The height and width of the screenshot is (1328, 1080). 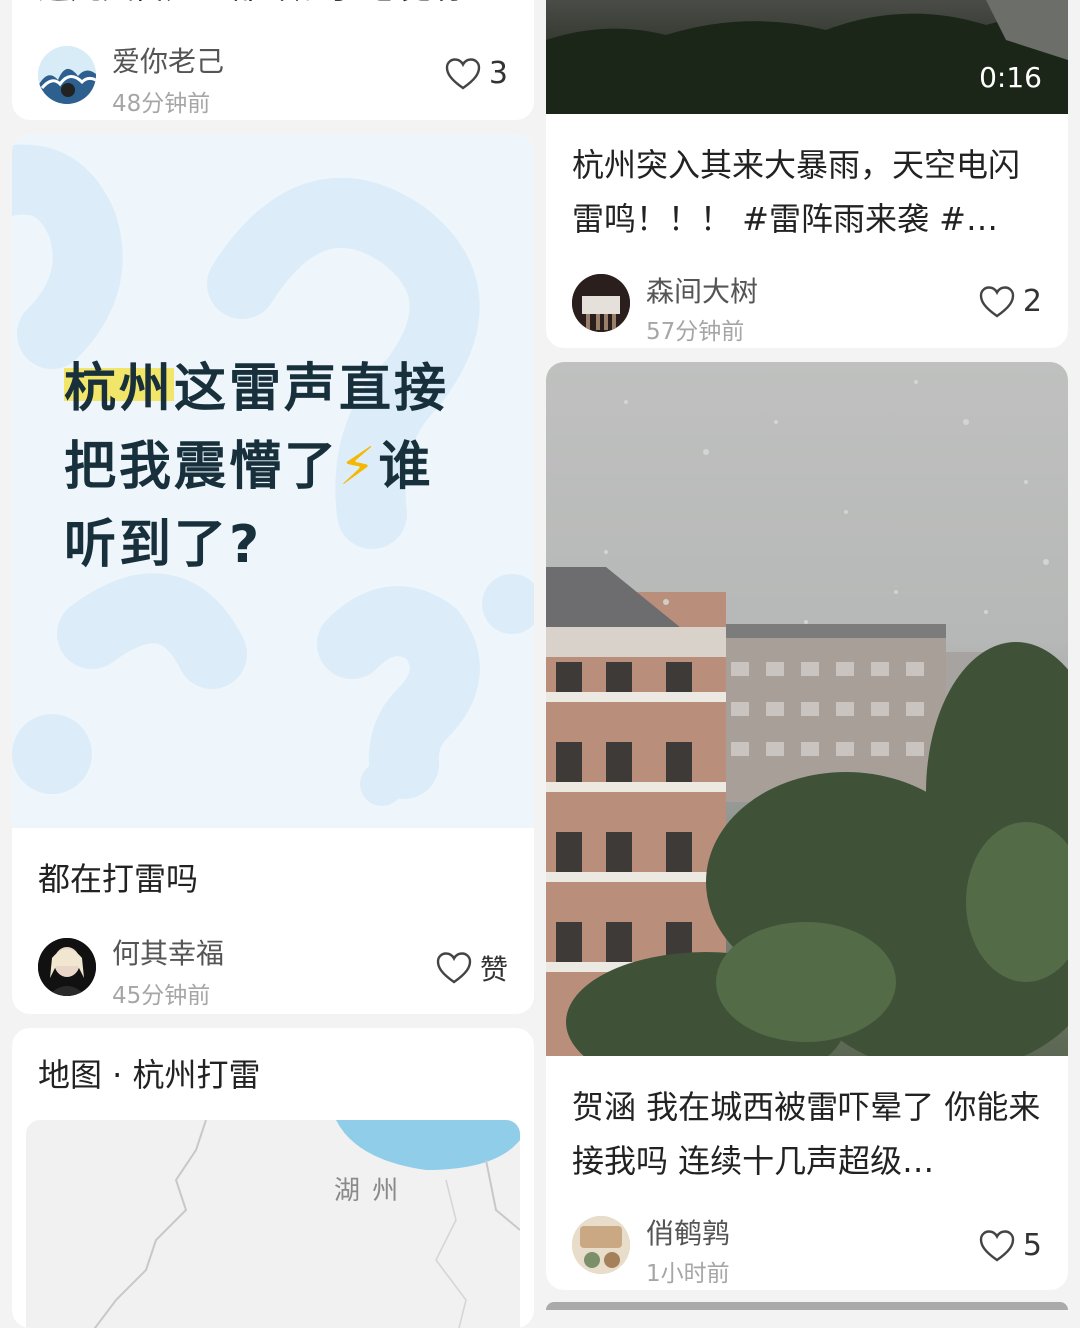 What do you see at coordinates (306, 1224) in the screenshot?
I see `map-shapes` at bounding box center [306, 1224].